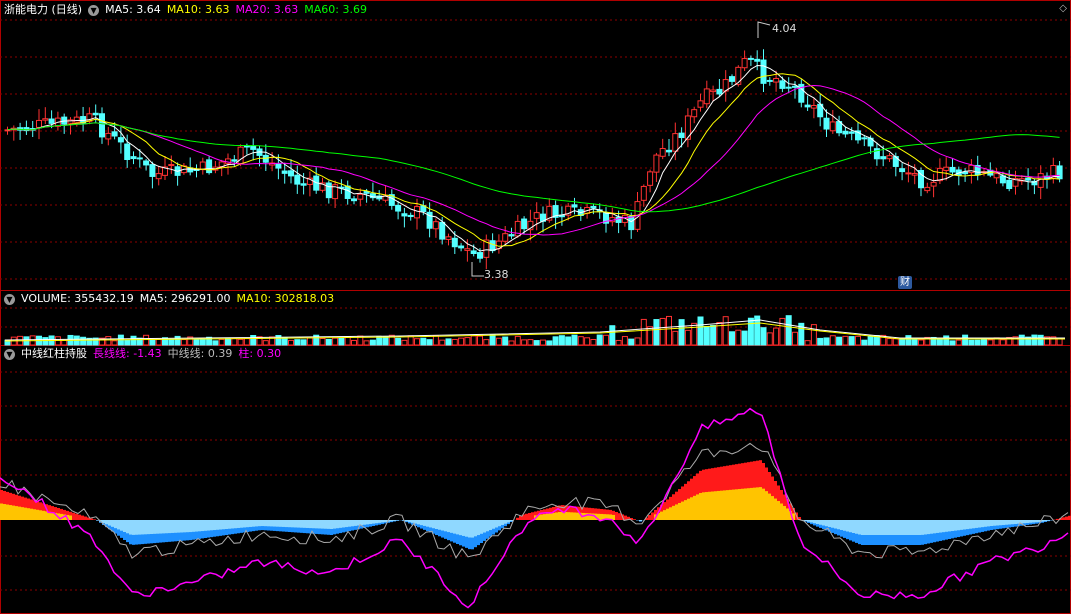 The height and width of the screenshot is (614, 1071). I want to click on finance-badge: 财, so click(905, 282).